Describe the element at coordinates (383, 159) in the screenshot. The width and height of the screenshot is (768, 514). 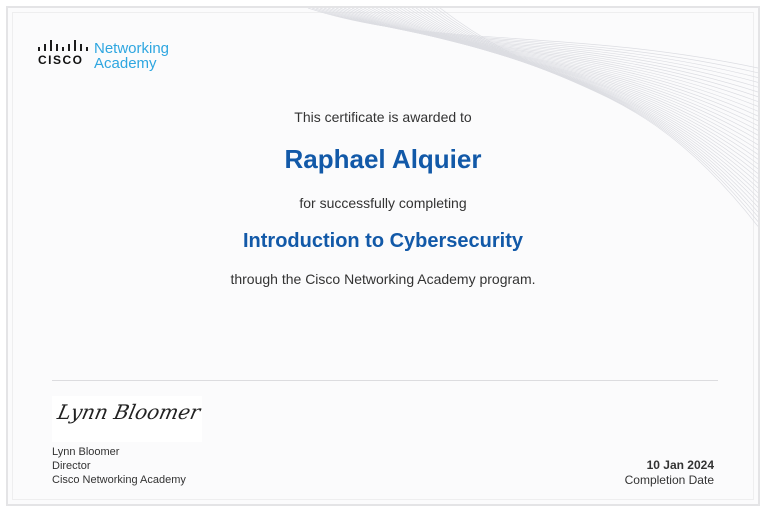
I see `recipient-name: Raphael Alquier` at that location.